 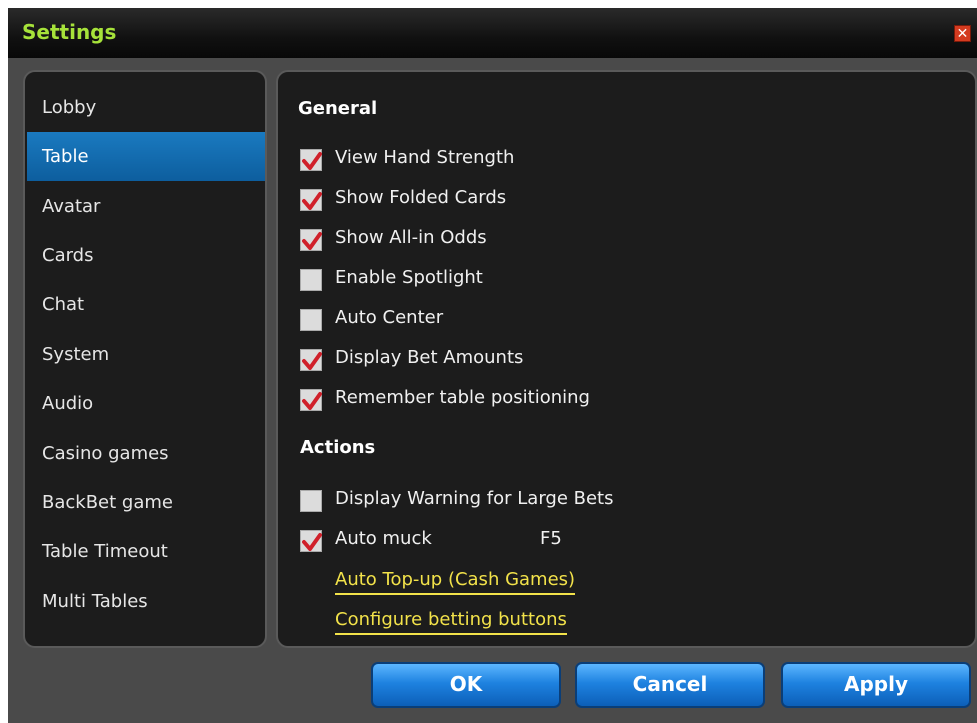 What do you see at coordinates (146, 403) in the screenshot?
I see `sidebar-item-audio: Audio` at bounding box center [146, 403].